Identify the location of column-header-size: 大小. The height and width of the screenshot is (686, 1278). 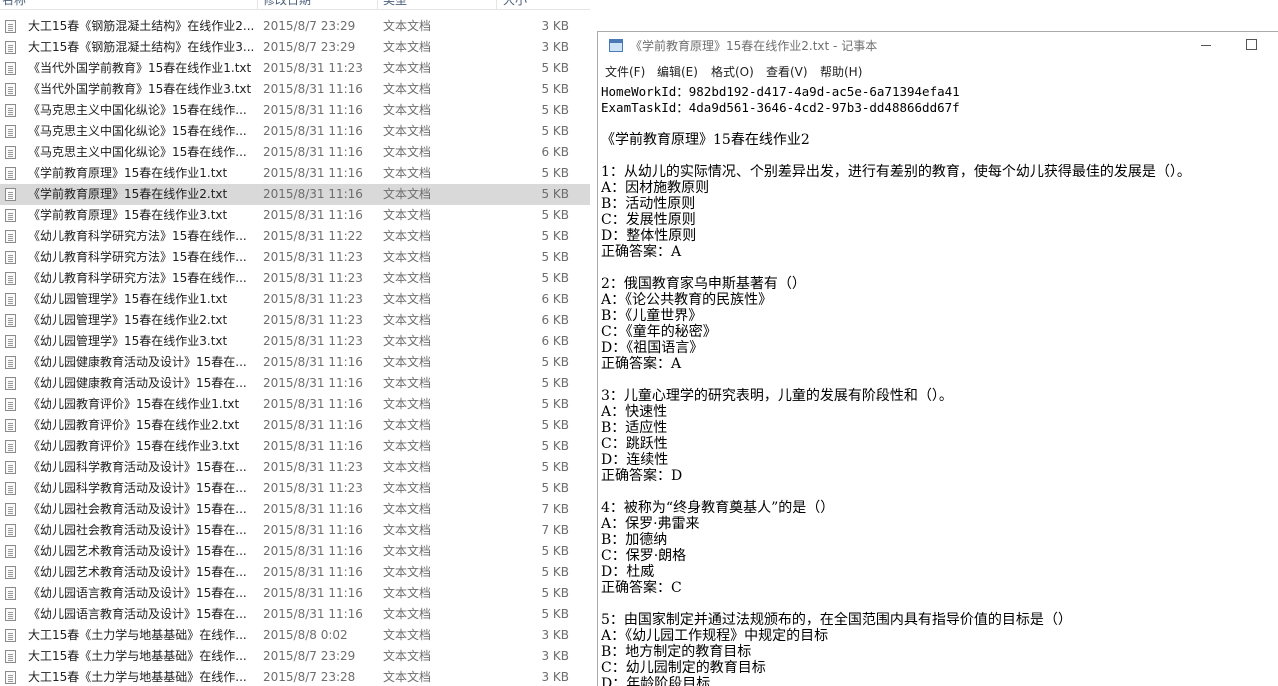
(515, 4).